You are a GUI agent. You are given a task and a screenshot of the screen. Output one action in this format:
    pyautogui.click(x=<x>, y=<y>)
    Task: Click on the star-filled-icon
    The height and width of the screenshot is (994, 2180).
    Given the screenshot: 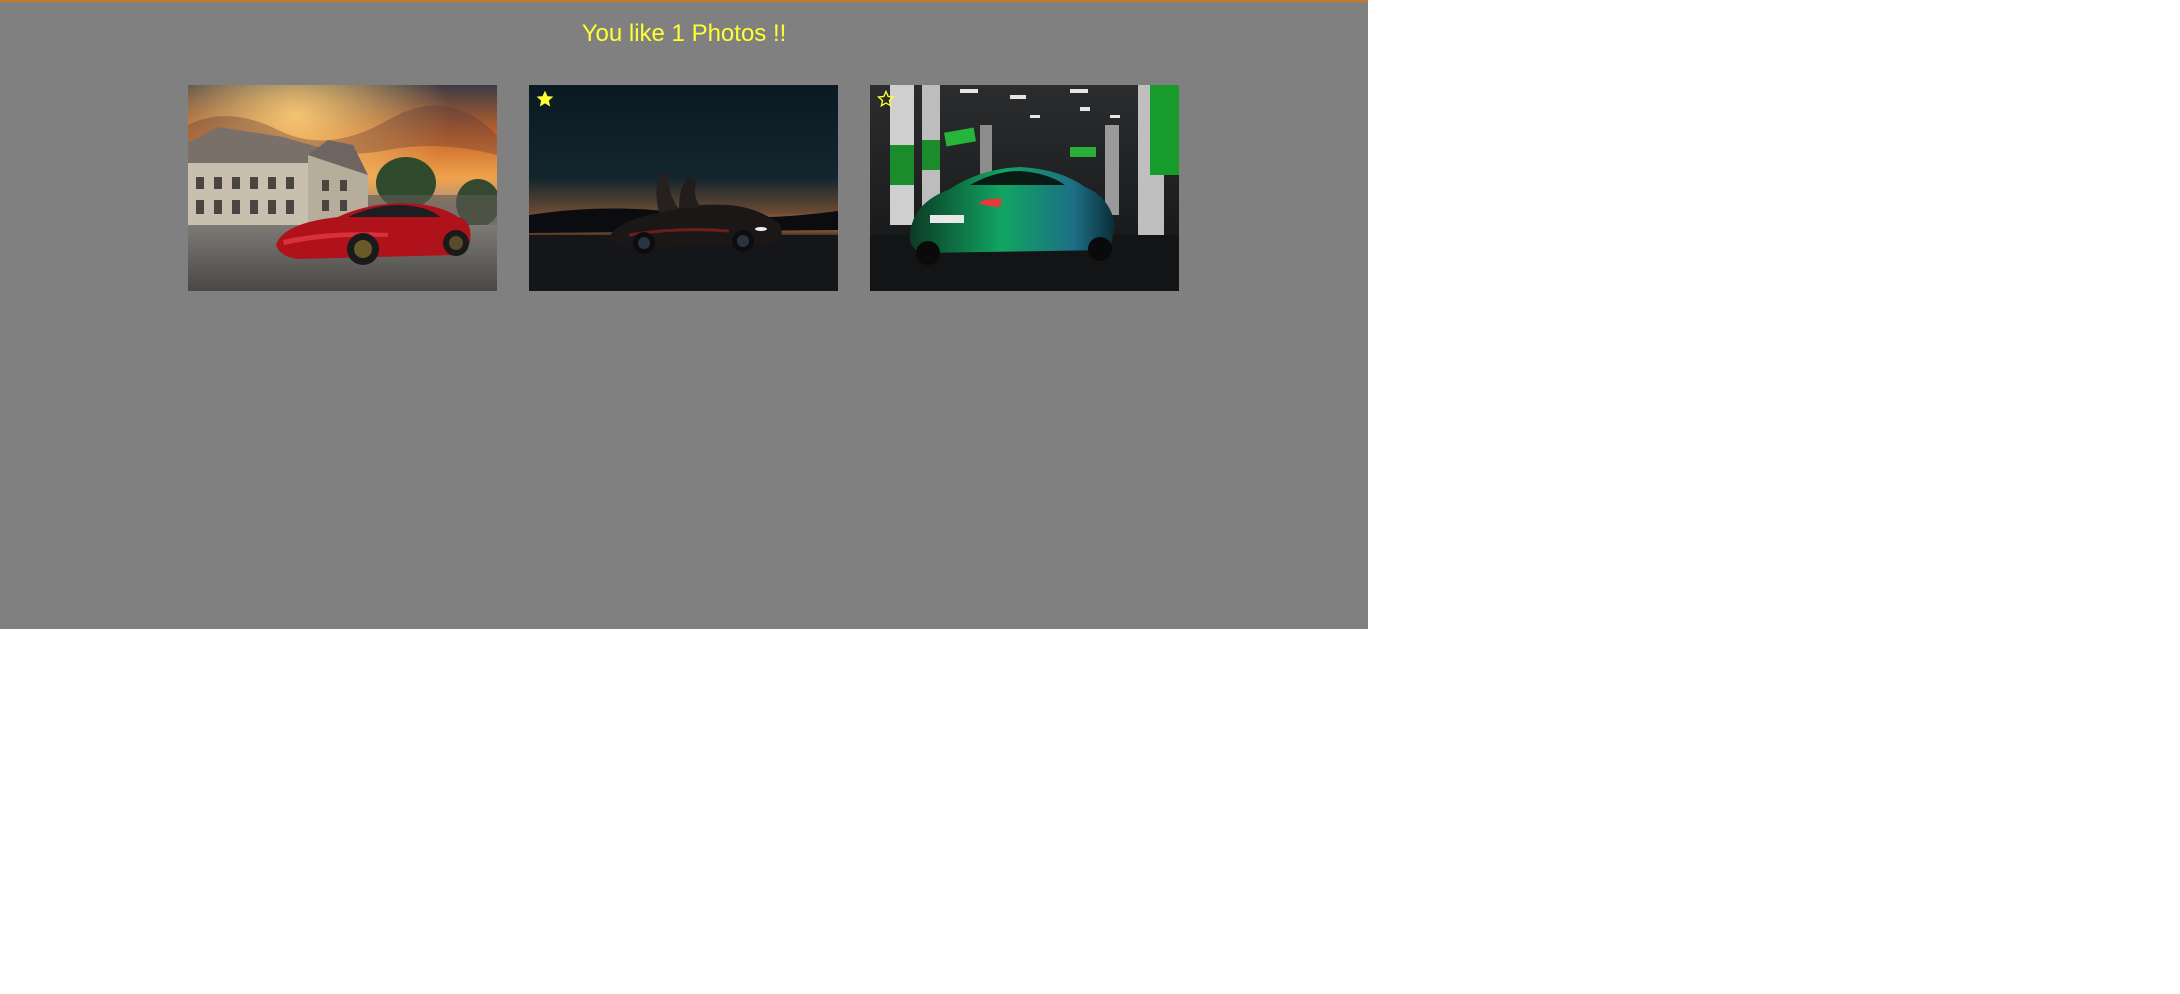 What is the action you would take?
    pyautogui.click(x=545, y=99)
    